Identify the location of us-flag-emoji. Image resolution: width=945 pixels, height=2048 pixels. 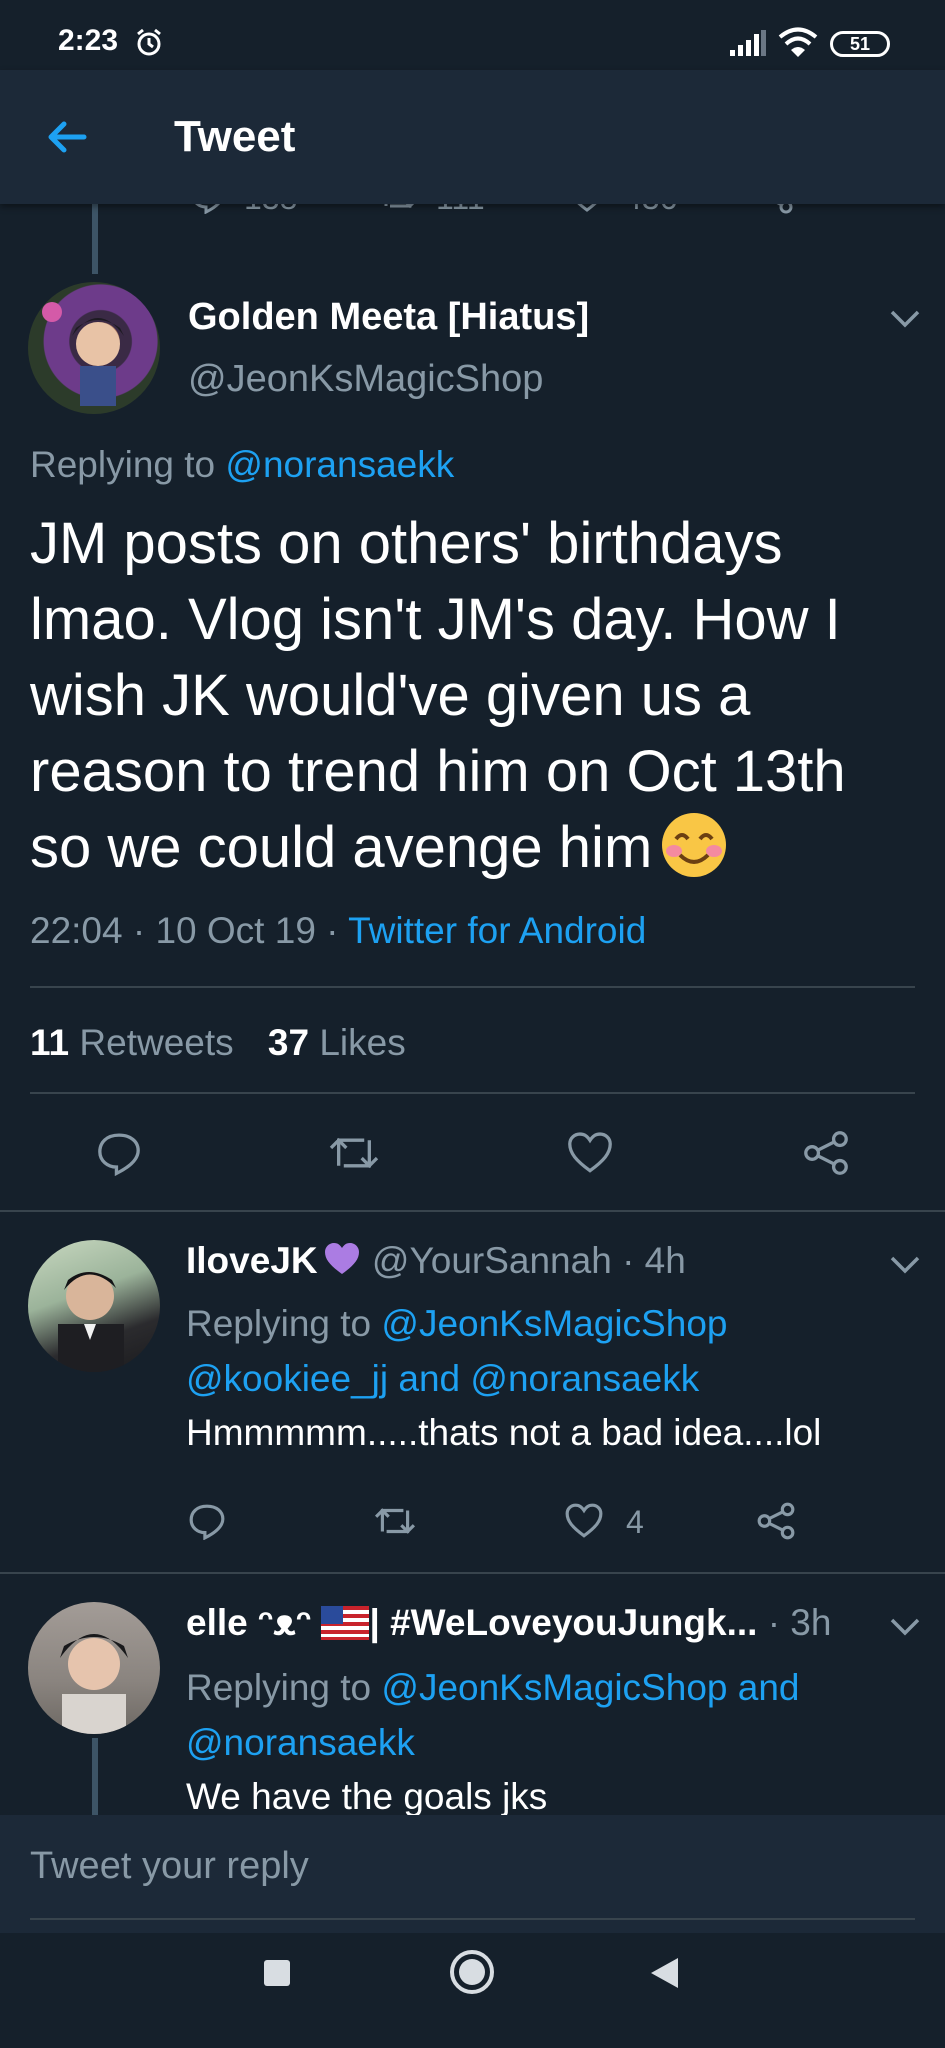
(345, 1623).